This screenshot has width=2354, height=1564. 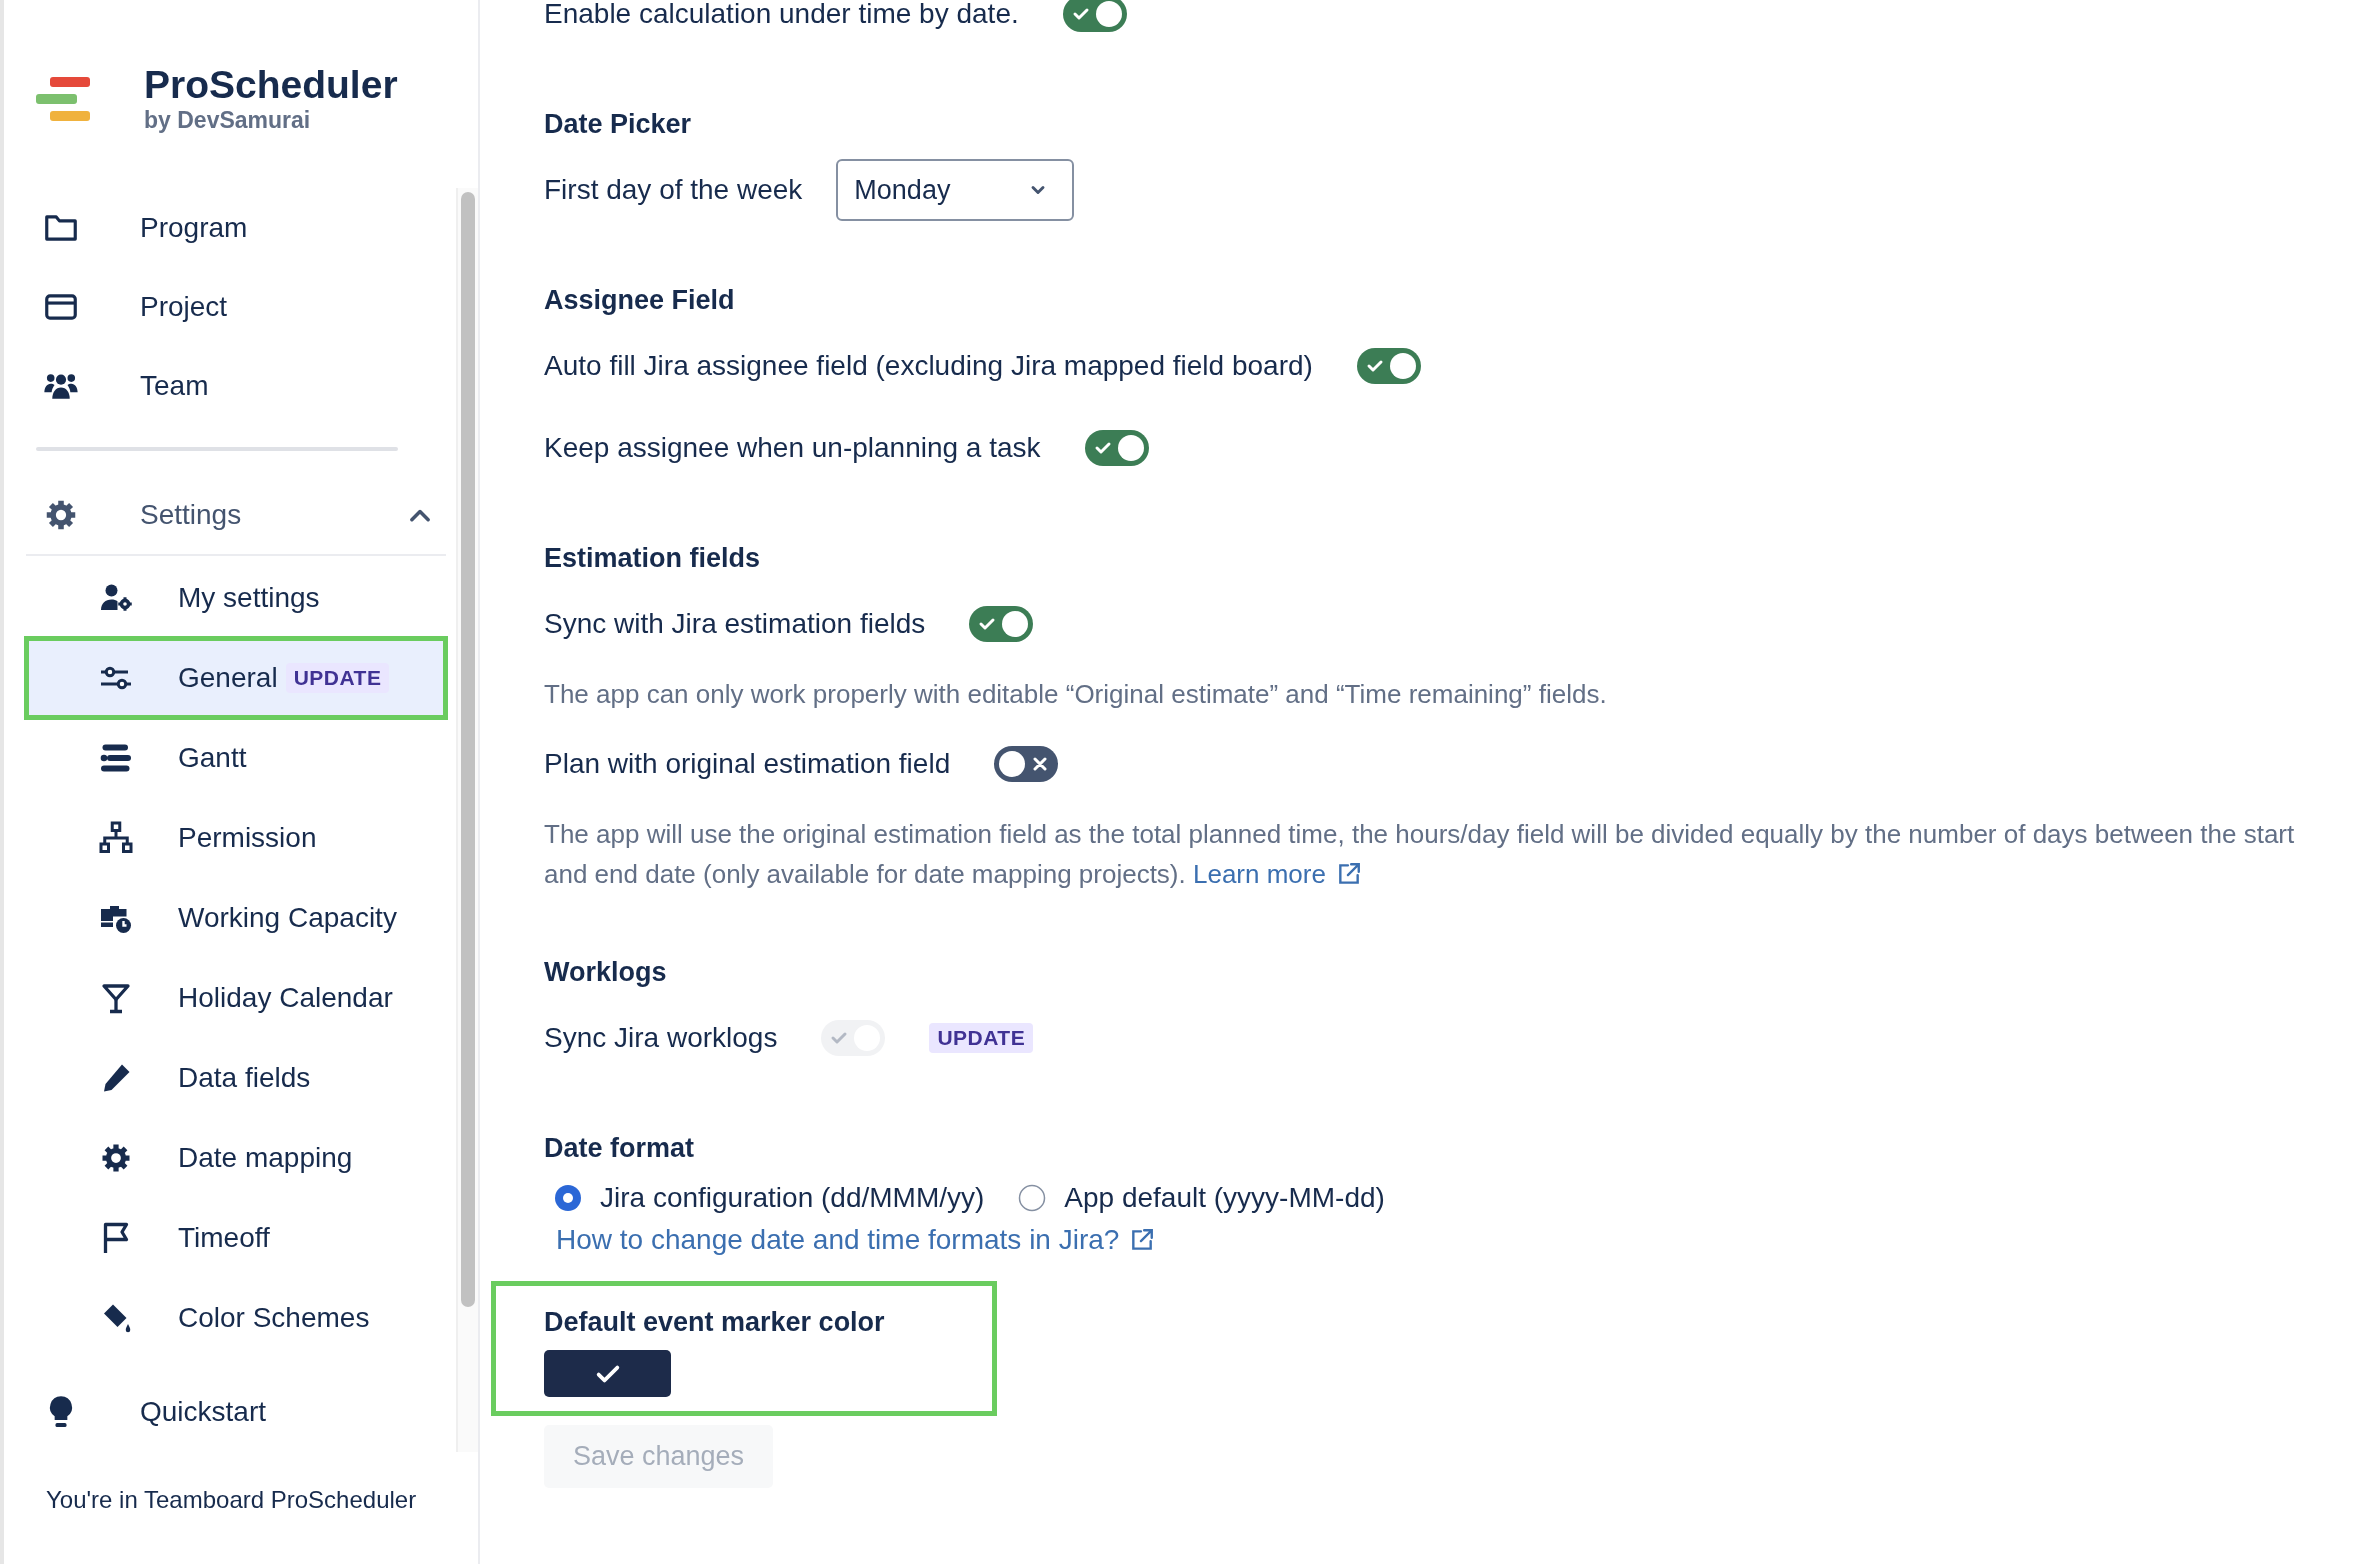 I want to click on sidebar-item: Working Capacity, so click(x=236, y=918).